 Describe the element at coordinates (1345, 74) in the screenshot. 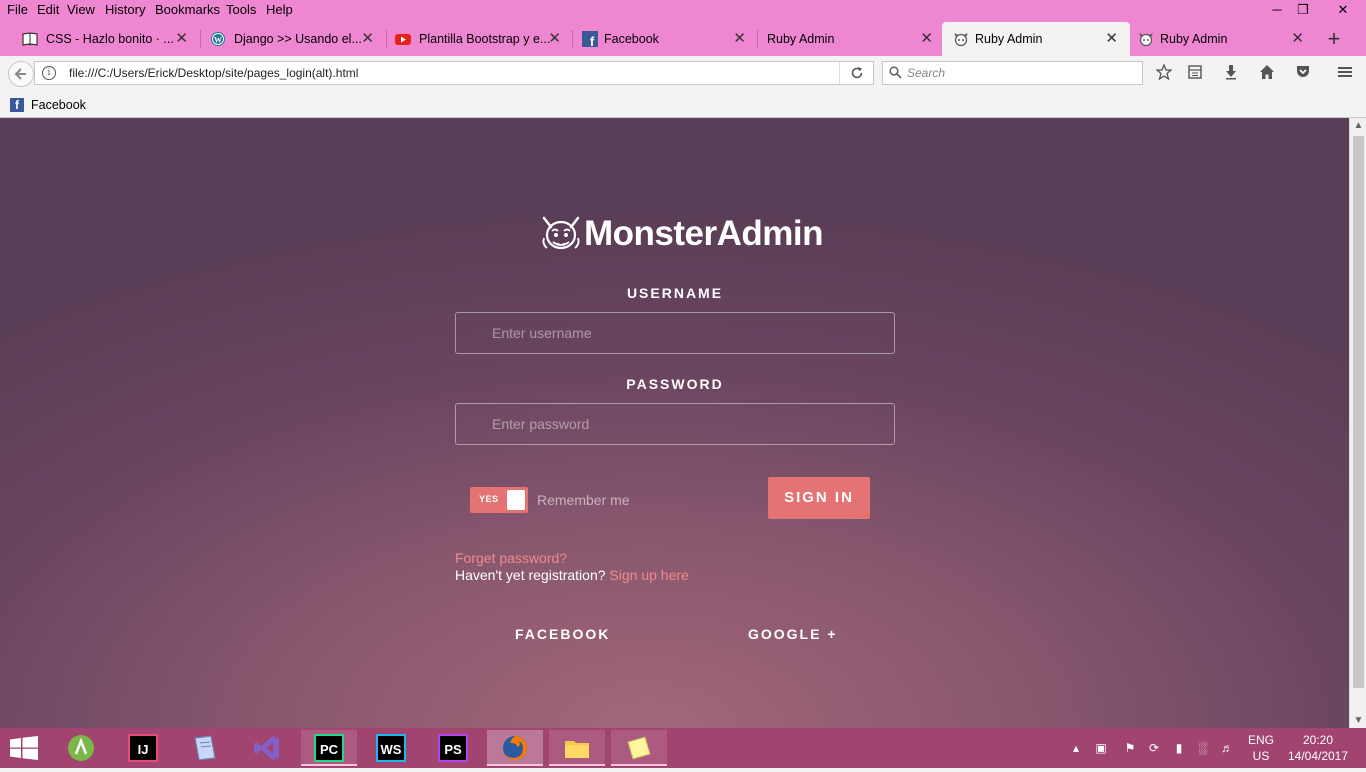

I see `hamburger-menu-icon` at that location.